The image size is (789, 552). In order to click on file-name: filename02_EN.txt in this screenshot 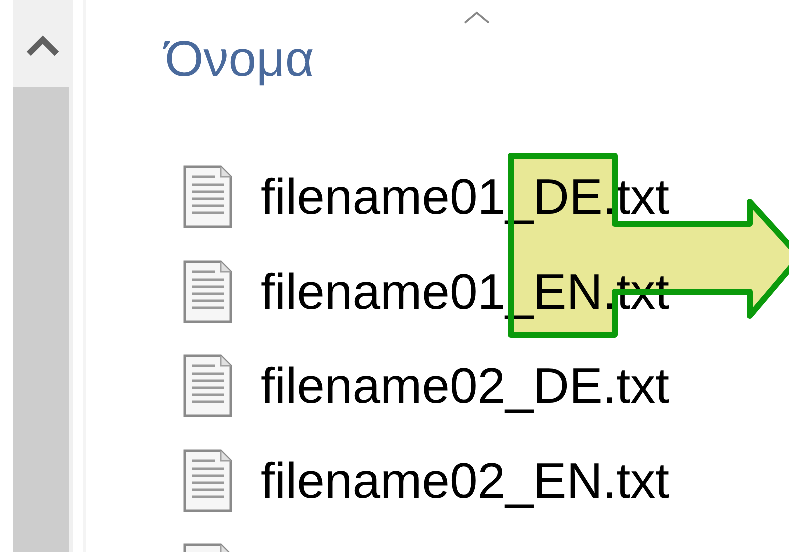, I will do `click(465, 481)`.